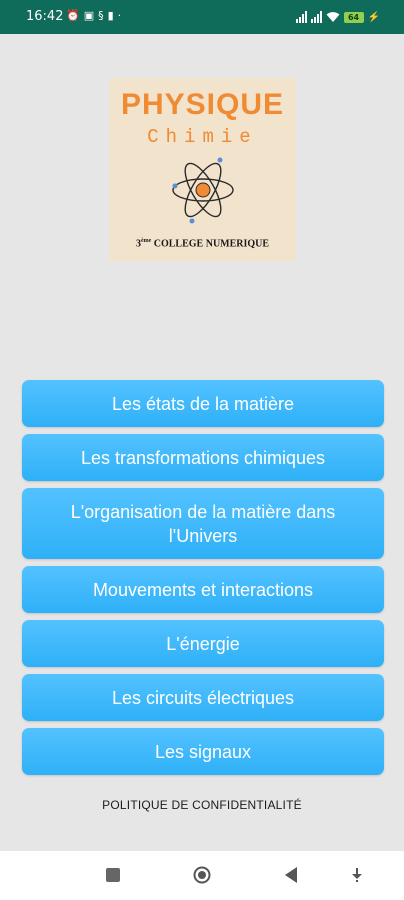 This screenshot has width=404, height=900. Describe the element at coordinates (202, 17) in the screenshot. I see `status-bar: 16:42 ⏰▣§▮· 64 ⚡` at that location.